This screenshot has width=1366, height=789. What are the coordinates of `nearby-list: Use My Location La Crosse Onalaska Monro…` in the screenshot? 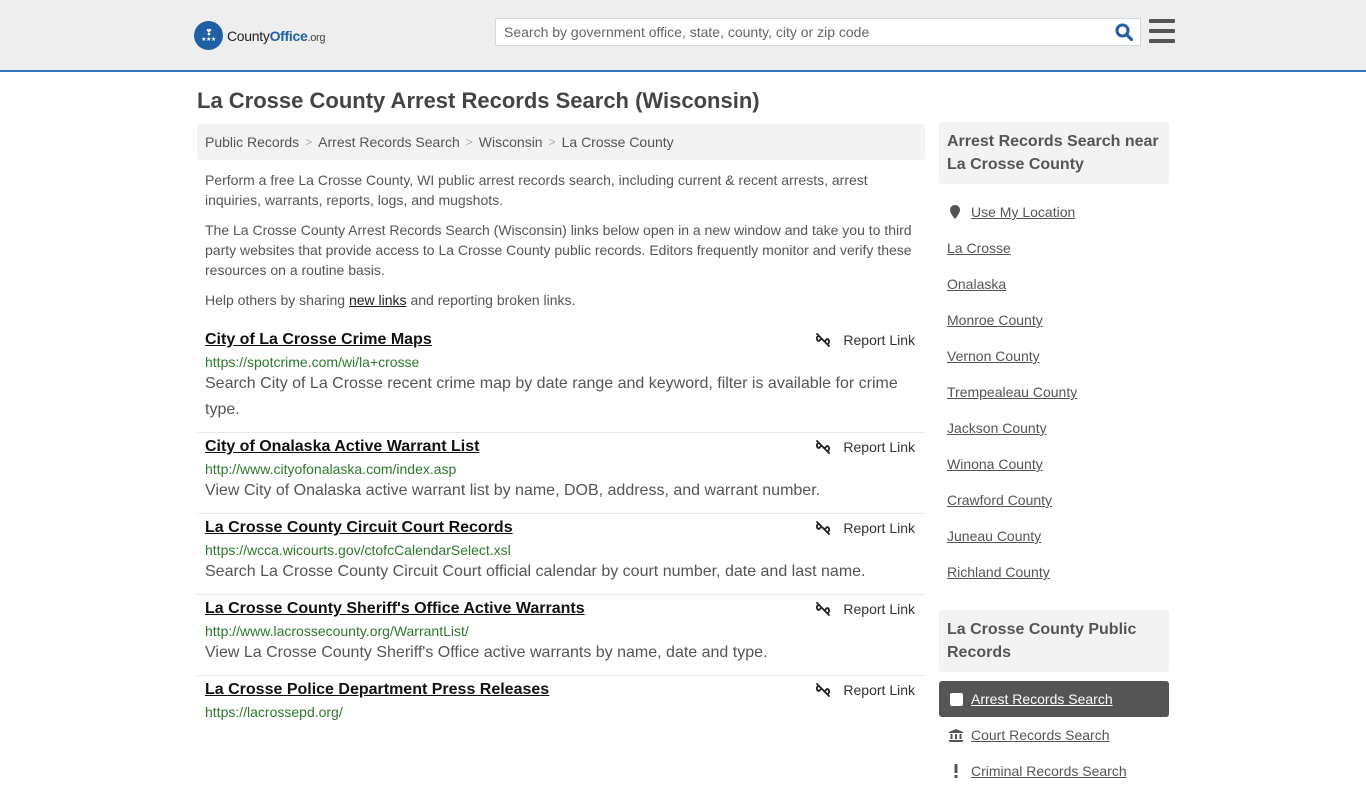 It's located at (1054, 387).